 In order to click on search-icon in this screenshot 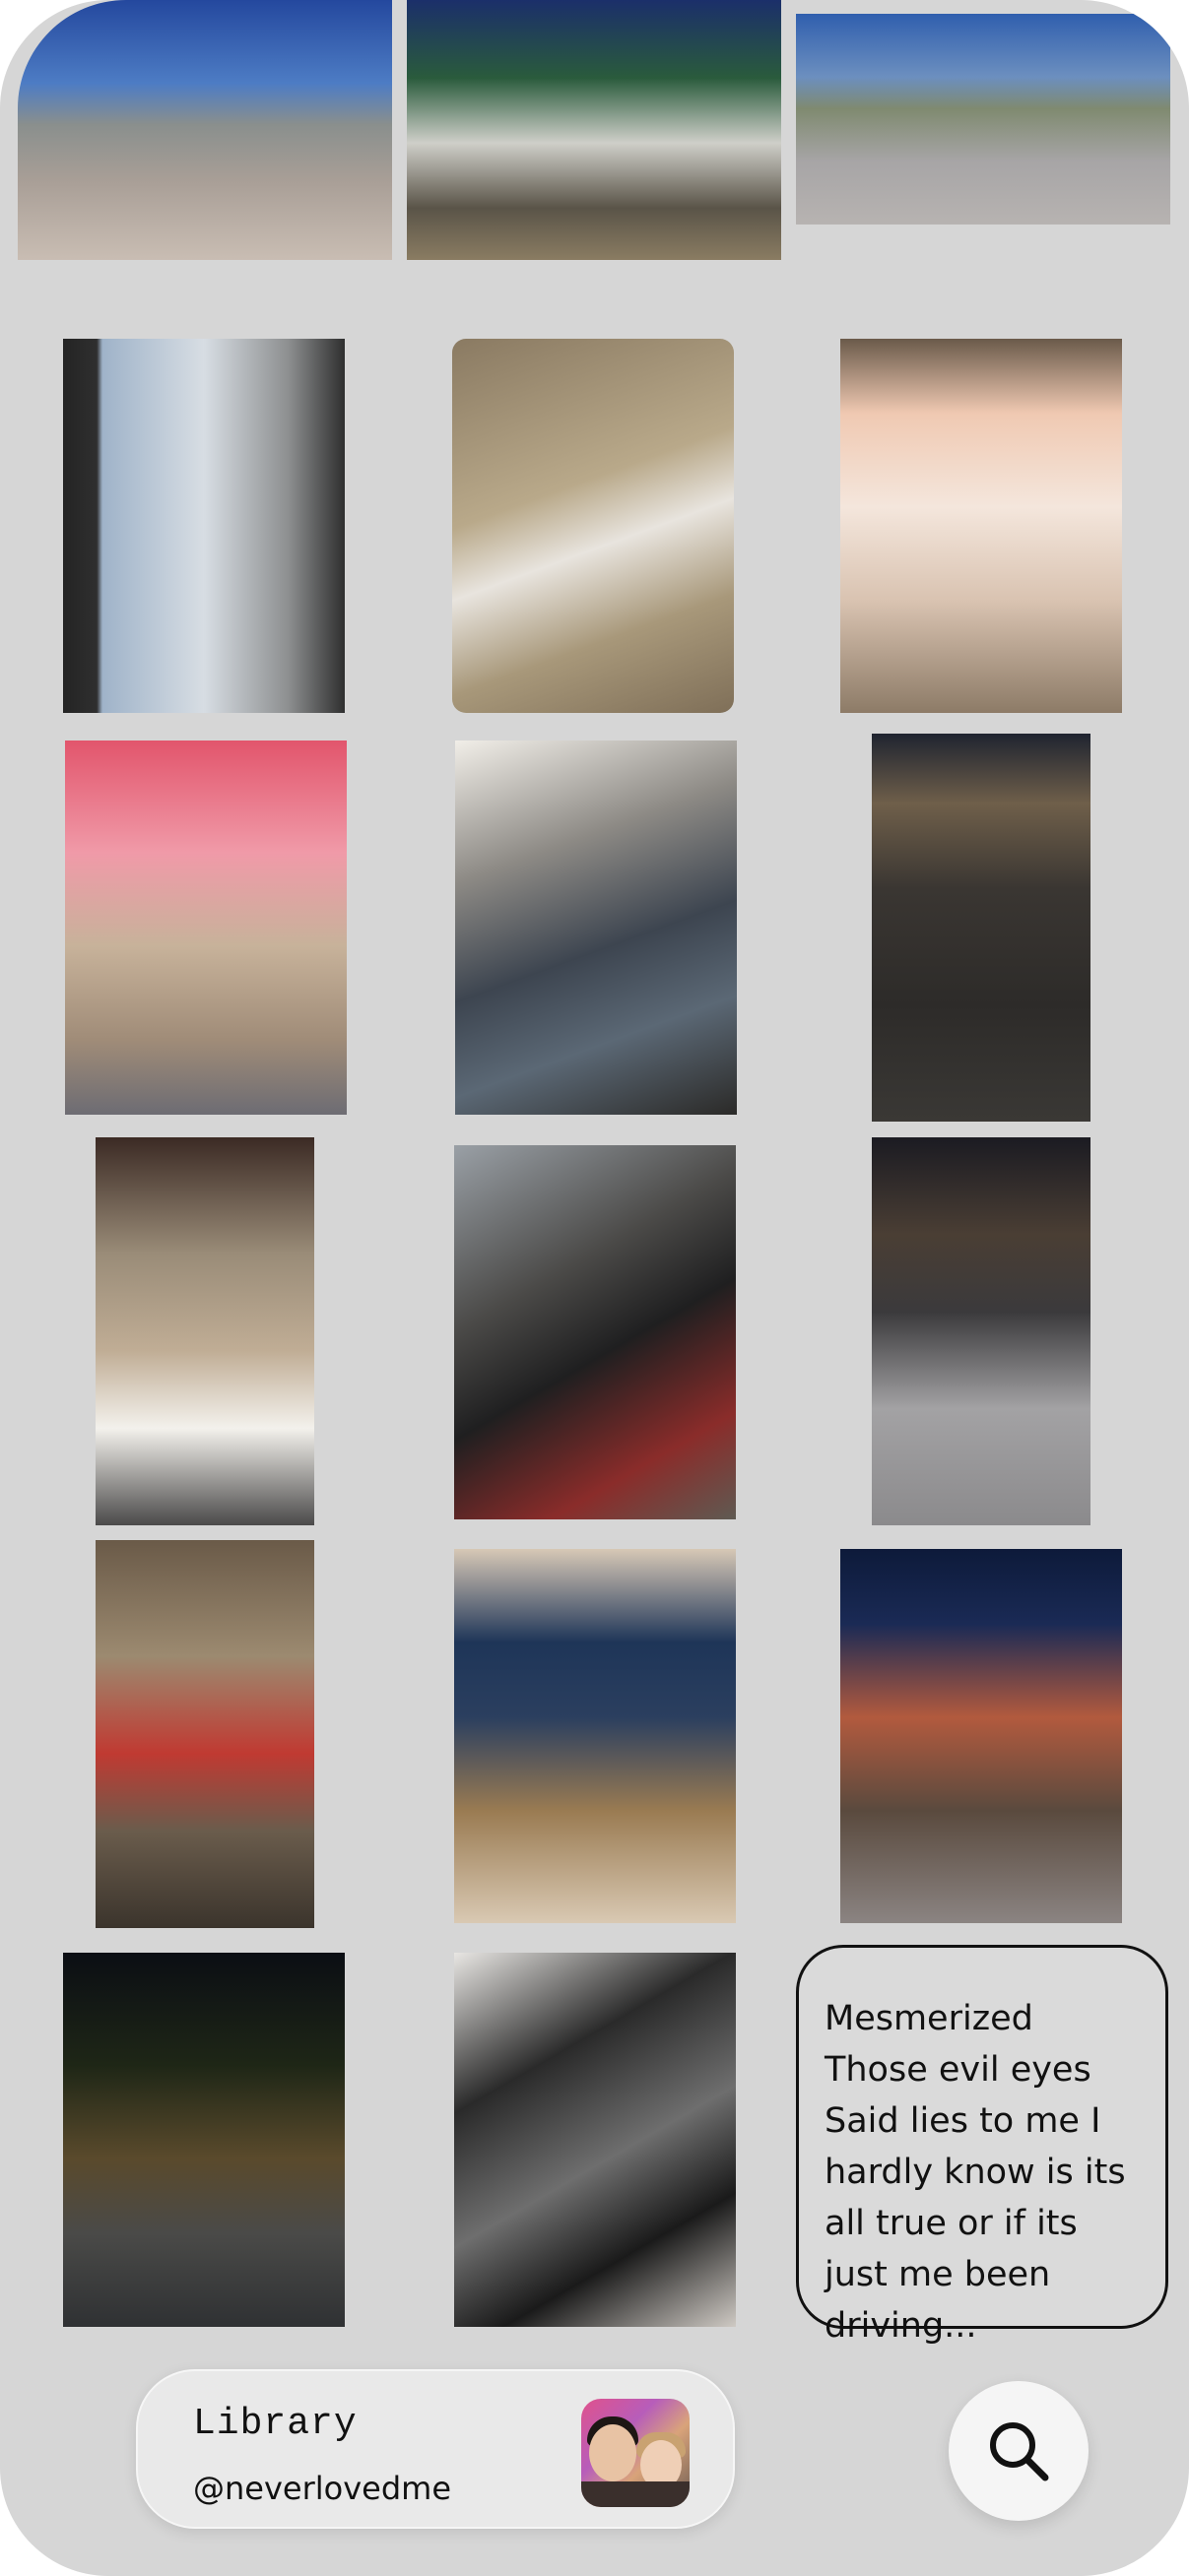, I will do `click(1019, 2451)`.